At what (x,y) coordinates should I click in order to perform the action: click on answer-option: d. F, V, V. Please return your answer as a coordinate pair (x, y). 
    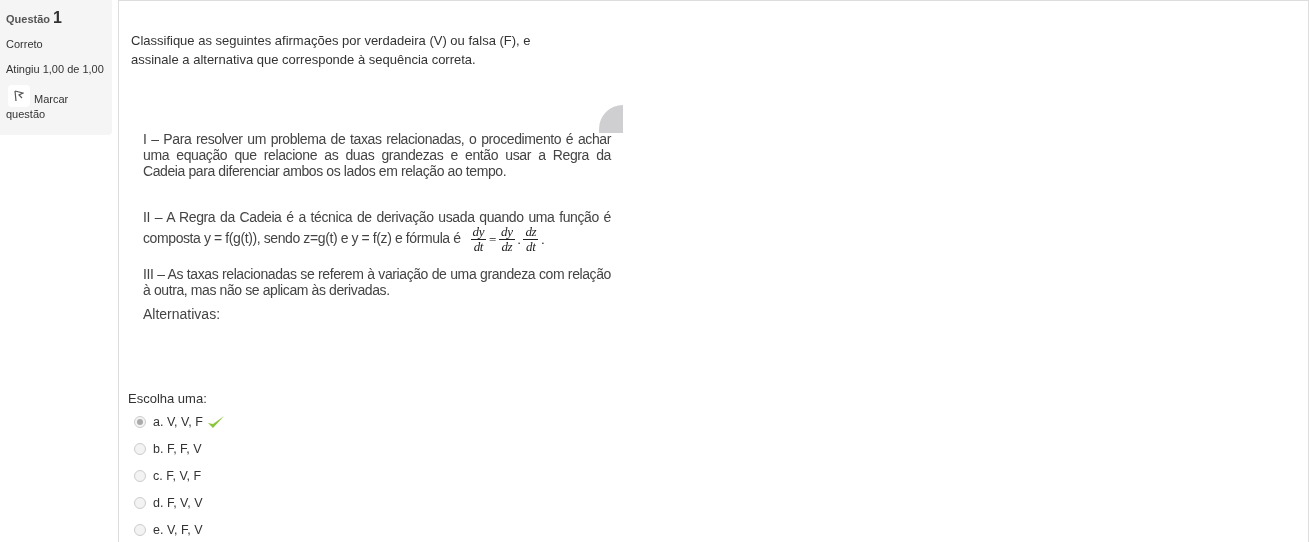
    Looking at the image, I should click on (719, 503).